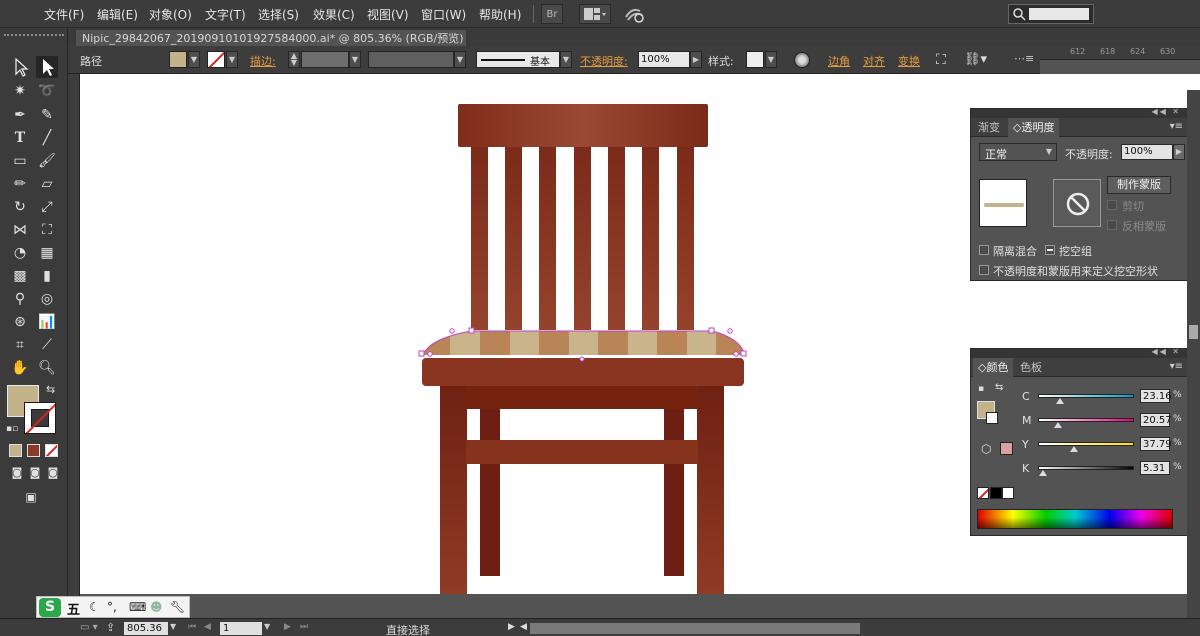 The width and height of the screenshot is (1200, 636). What do you see at coordinates (53, 473) in the screenshot?
I see `draw-inside-icon: ◙` at bounding box center [53, 473].